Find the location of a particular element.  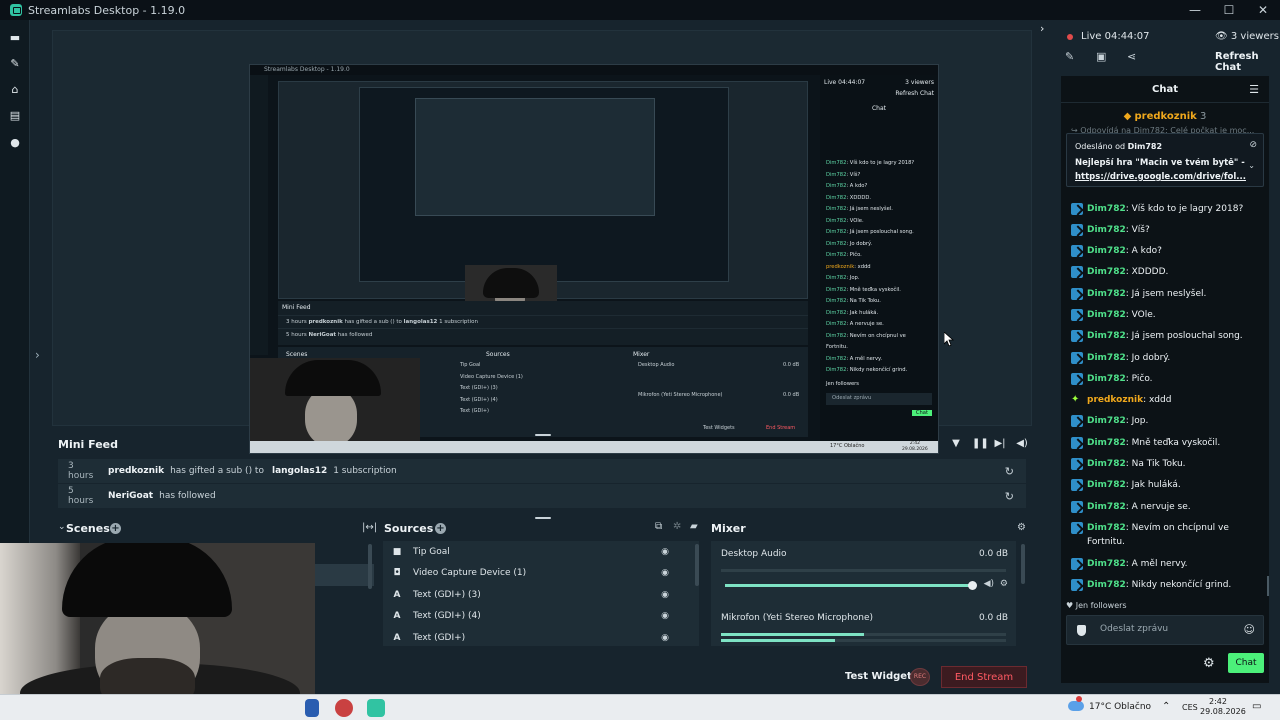

popout-icon: ▣ is located at coordinates (1101, 56).